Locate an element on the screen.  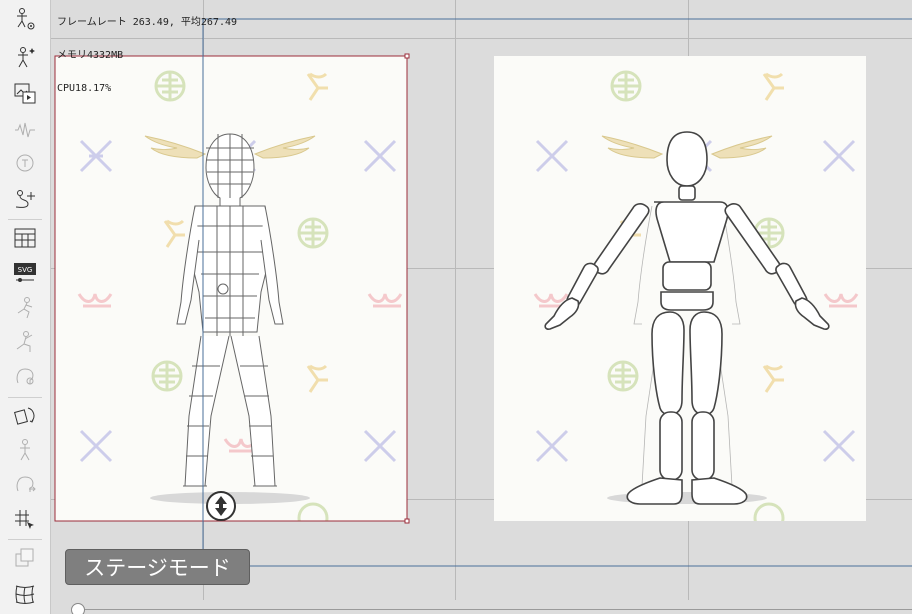
layers-copy-icon is located at coordinates (25, 558).